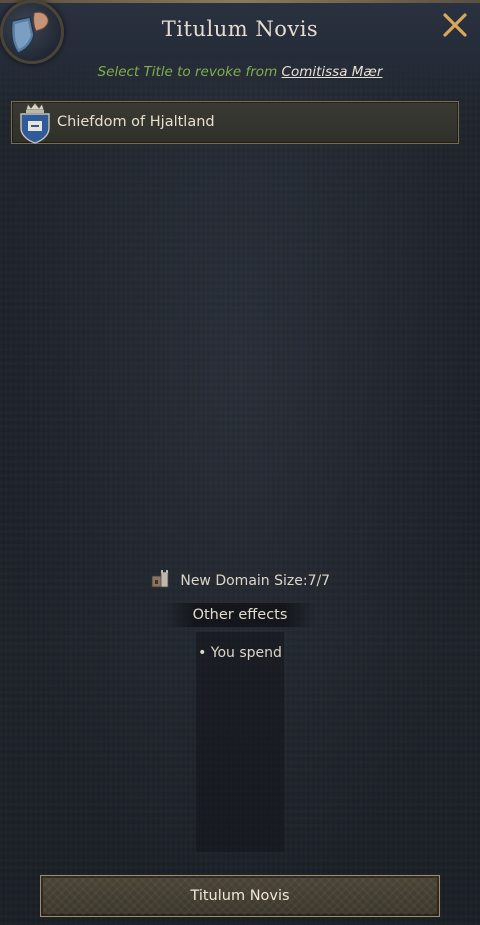 The width and height of the screenshot is (480, 925). Describe the element at coordinates (240, 29) in the screenshot. I see `window-title: Titulum Novis` at that location.